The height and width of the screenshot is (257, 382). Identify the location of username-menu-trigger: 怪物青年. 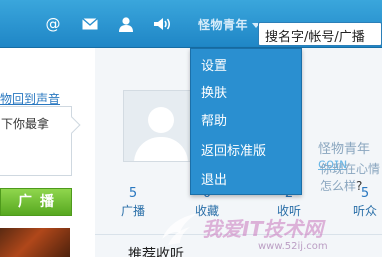
(229, 24).